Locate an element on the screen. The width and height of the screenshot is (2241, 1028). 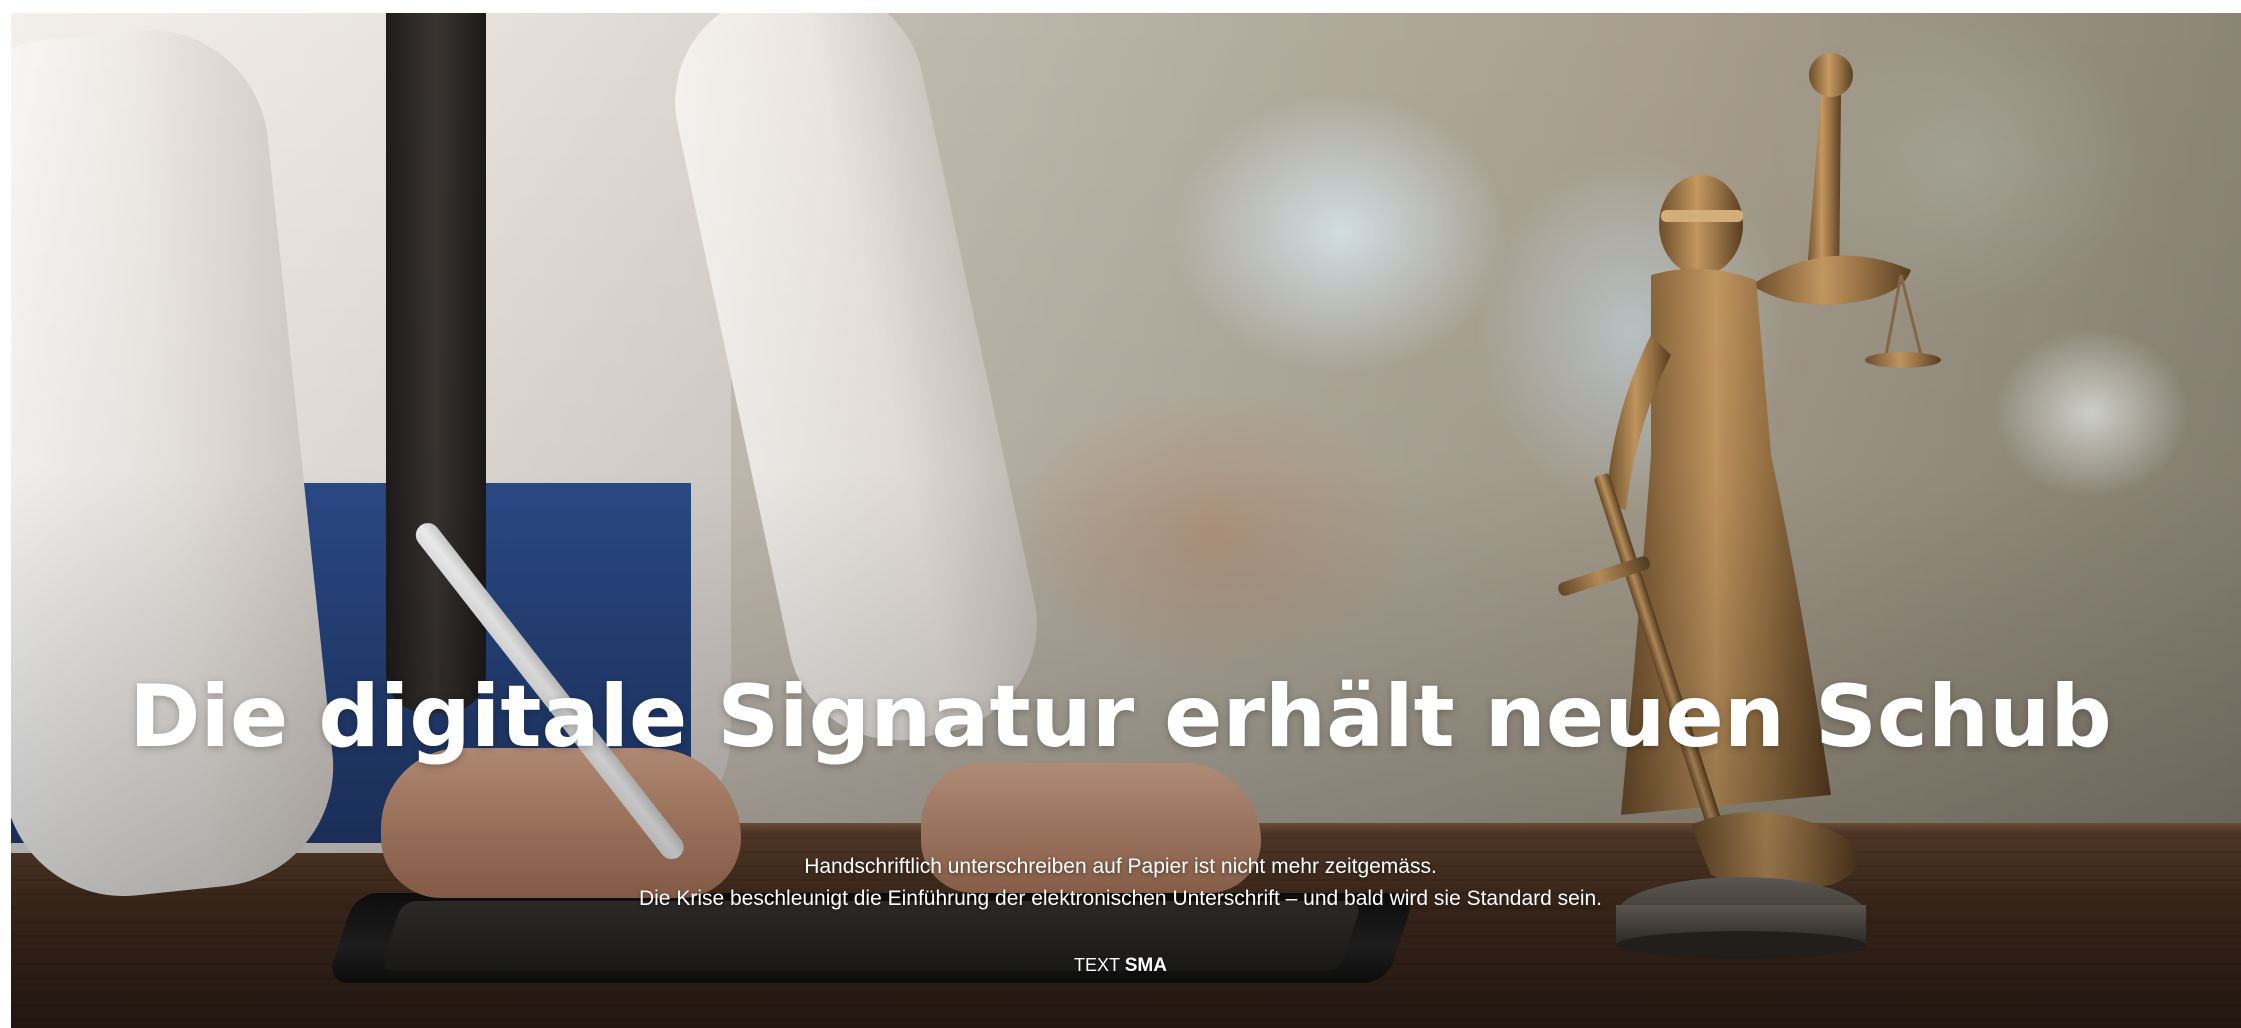
byline-prefix: TEXT is located at coordinates (1097, 965).